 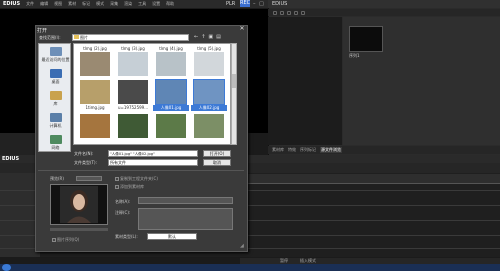 I want to click on bin-tabs: 素材库 特效 序列标记 源文件浏览, so click(x=384, y=150).